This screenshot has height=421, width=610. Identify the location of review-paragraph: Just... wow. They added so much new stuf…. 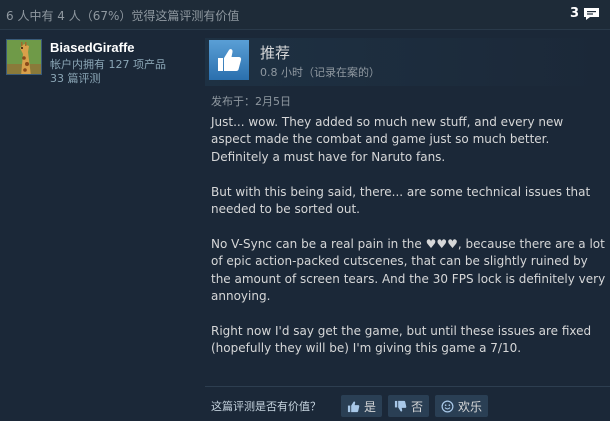
(387, 139).